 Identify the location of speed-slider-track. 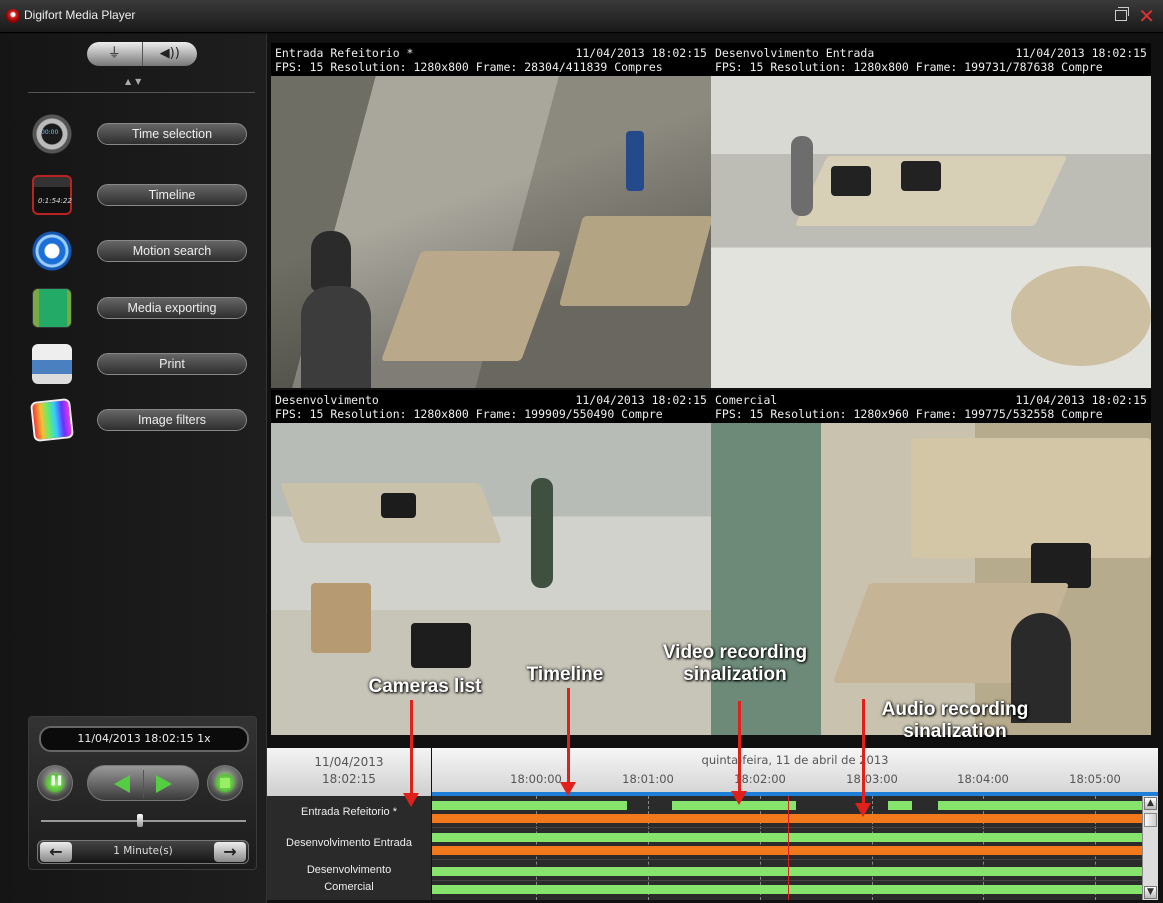
(143, 821).